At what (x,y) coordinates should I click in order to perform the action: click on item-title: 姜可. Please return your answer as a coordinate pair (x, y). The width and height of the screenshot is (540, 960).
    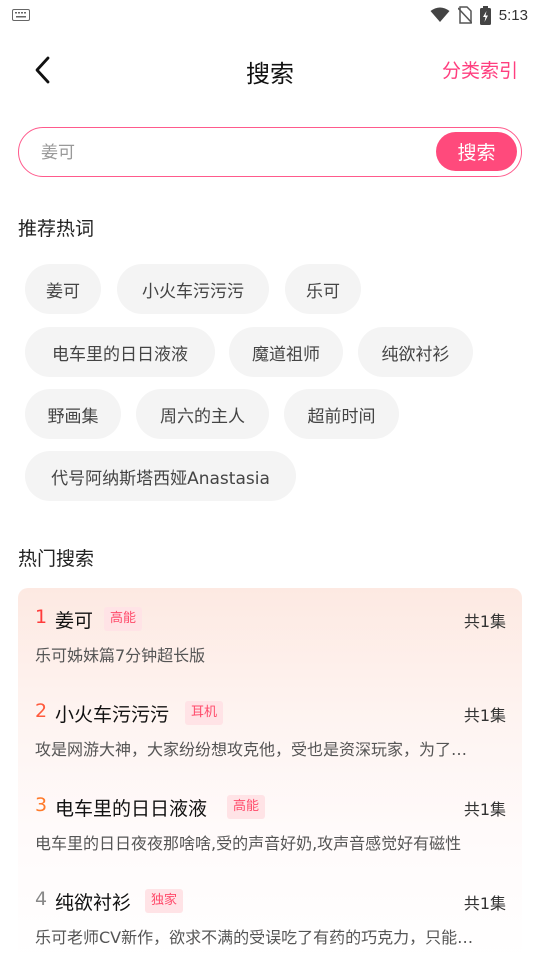
    Looking at the image, I should click on (74, 621).